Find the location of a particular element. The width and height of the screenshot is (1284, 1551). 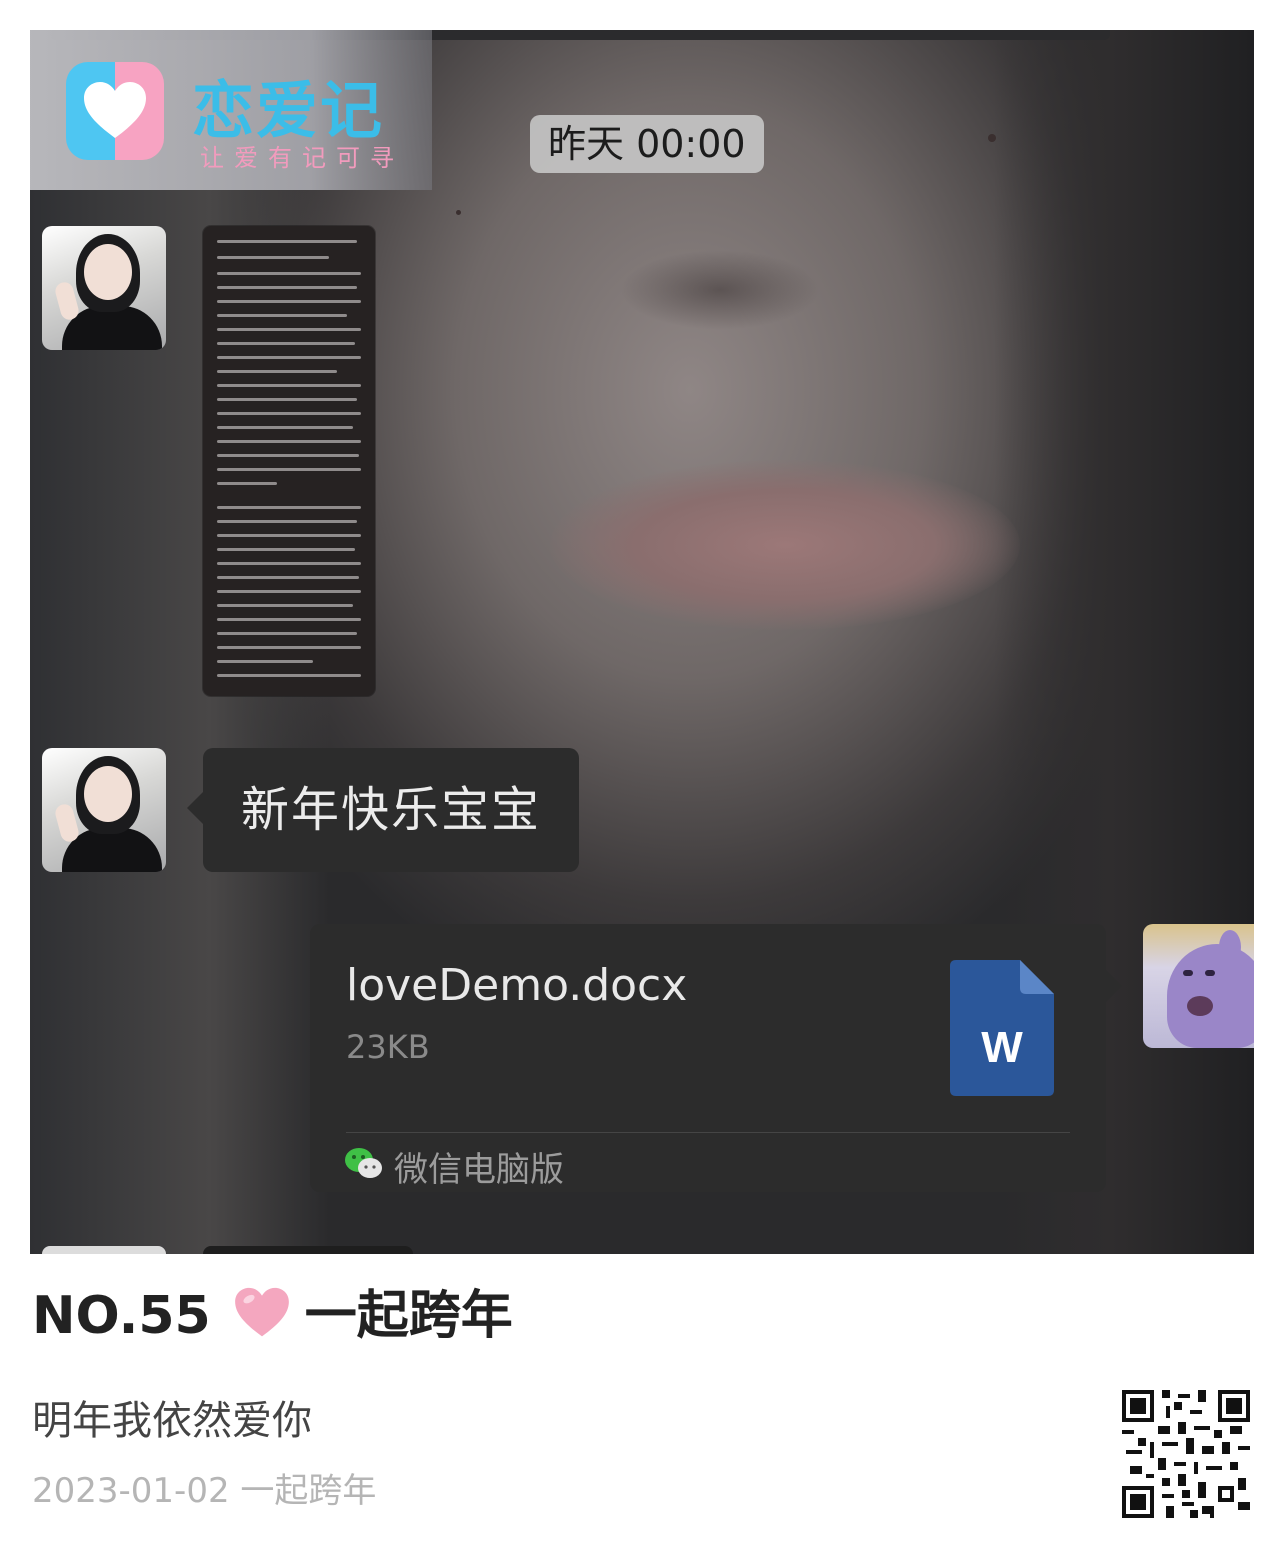

brand-name: 恋爱记 is located at coordinates (288, 110).